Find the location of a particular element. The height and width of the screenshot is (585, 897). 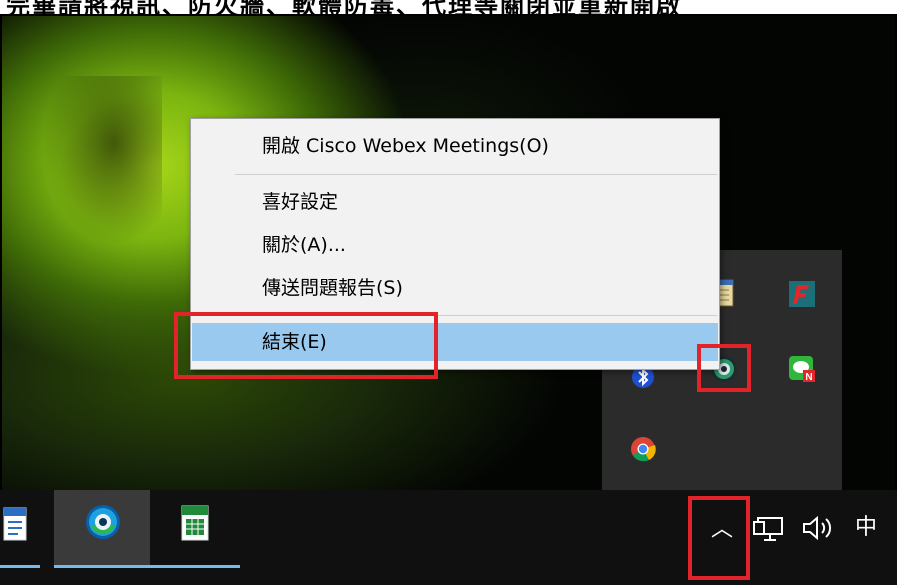

webex-app-icon is located at coordinates (103, 522).